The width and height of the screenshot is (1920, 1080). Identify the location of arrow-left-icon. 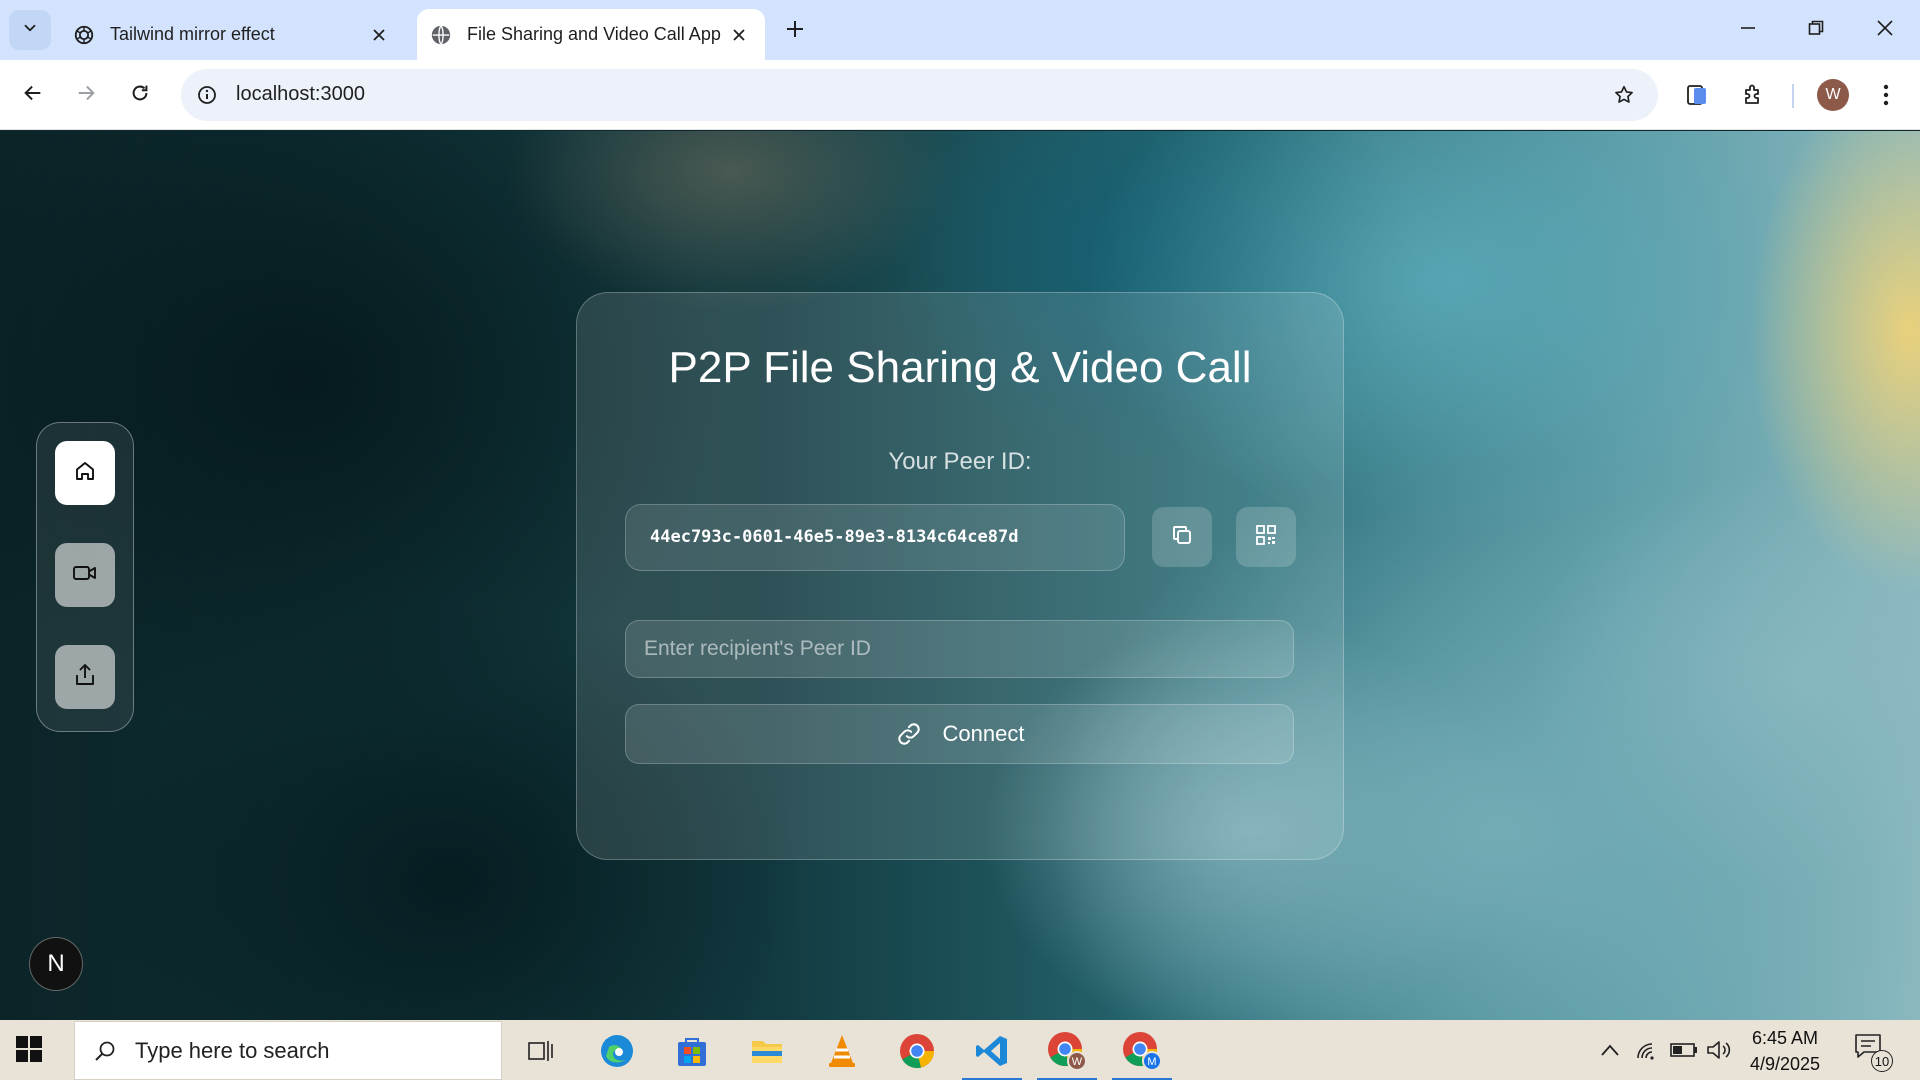
(33, 95).